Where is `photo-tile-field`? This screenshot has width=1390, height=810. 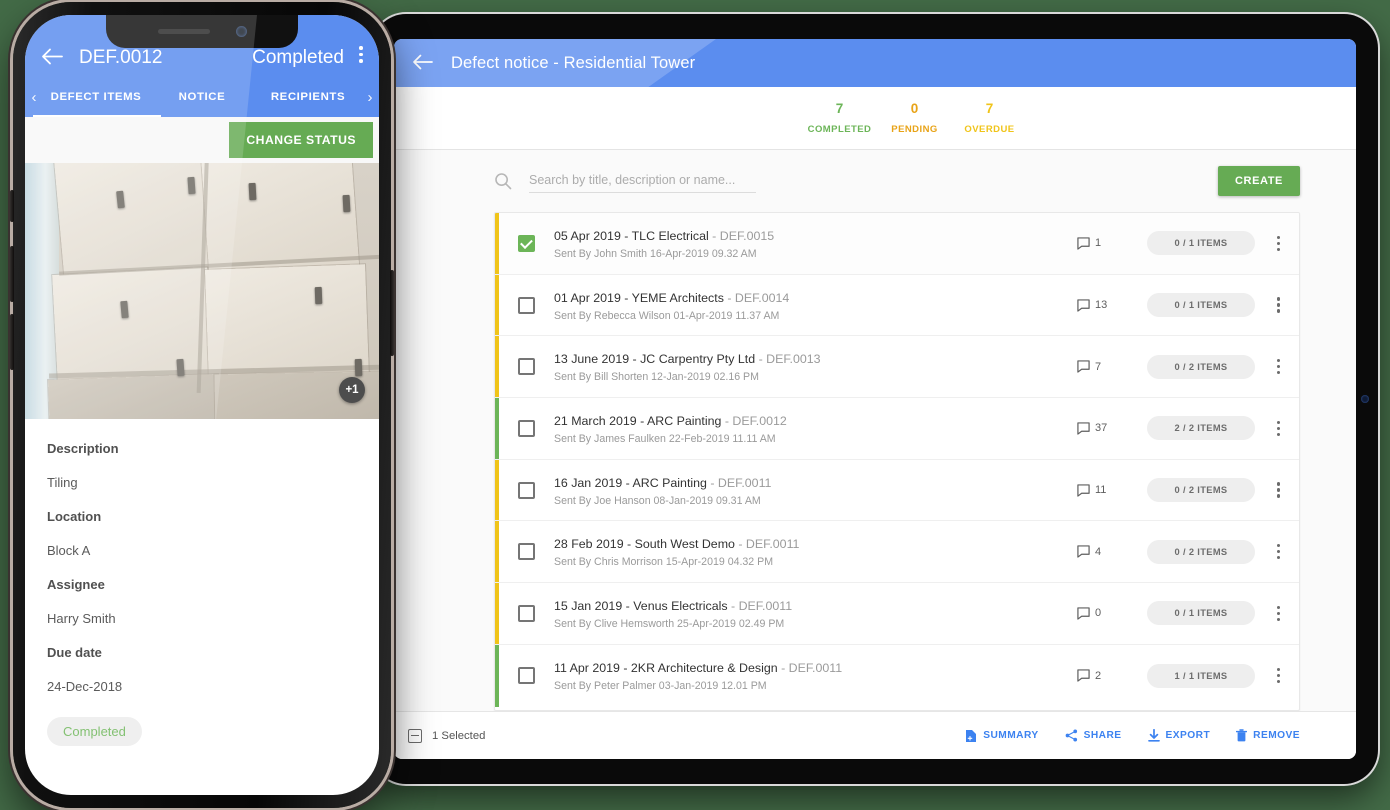
photo-tile-field is located at coordinates (202, 291).